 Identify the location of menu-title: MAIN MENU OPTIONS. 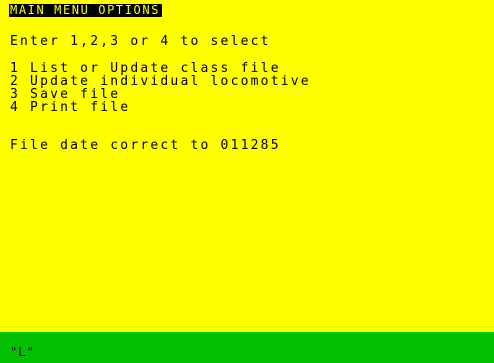
(86, 10).